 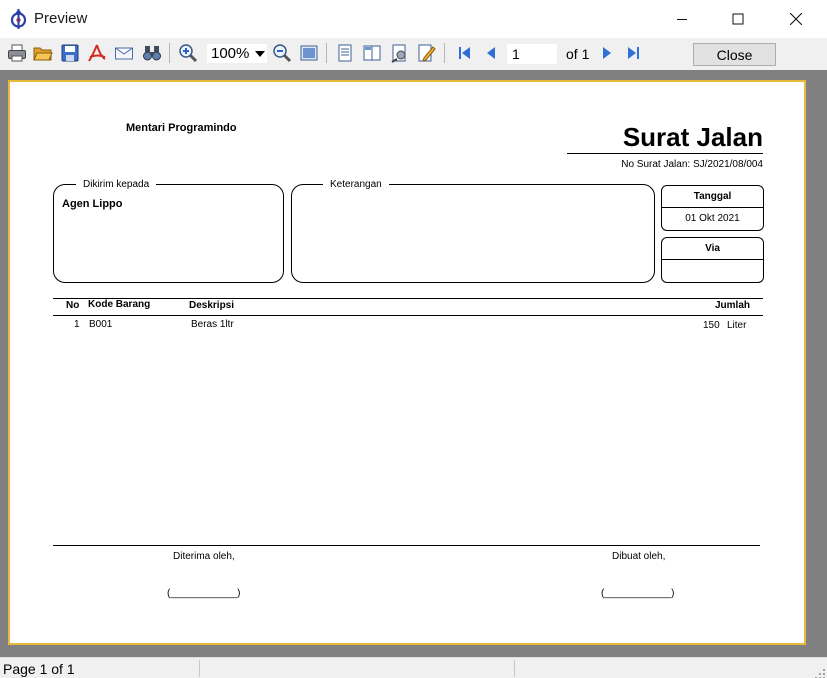 I want to click on maximize-button, so click(x=738, y=19).